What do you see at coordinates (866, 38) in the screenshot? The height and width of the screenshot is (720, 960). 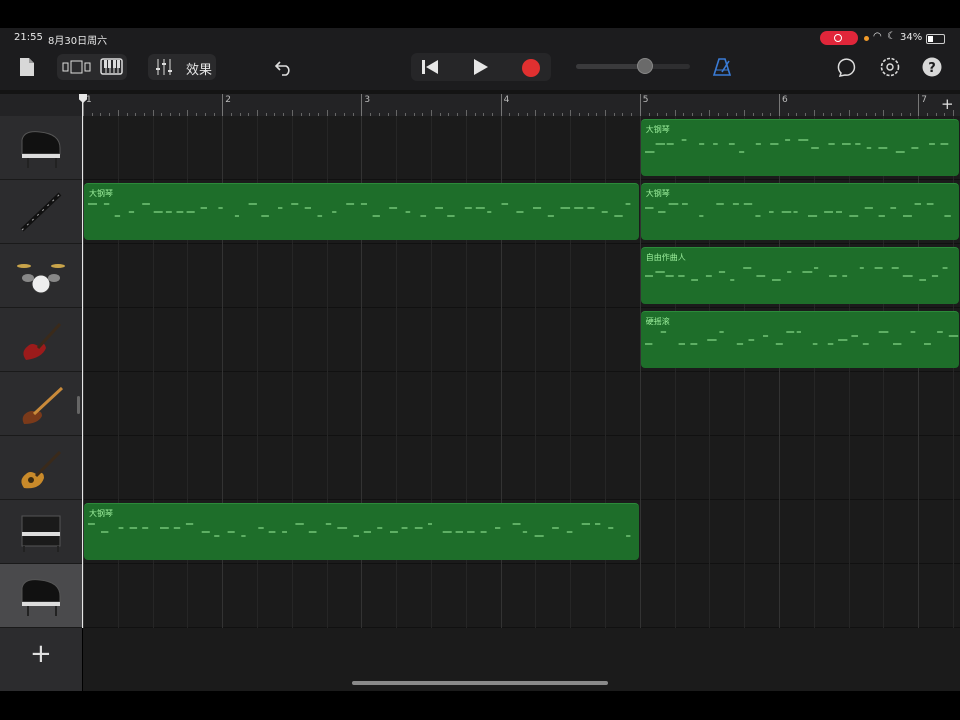 I see `mic-indicator-icon` at bounding box center [866, 38].